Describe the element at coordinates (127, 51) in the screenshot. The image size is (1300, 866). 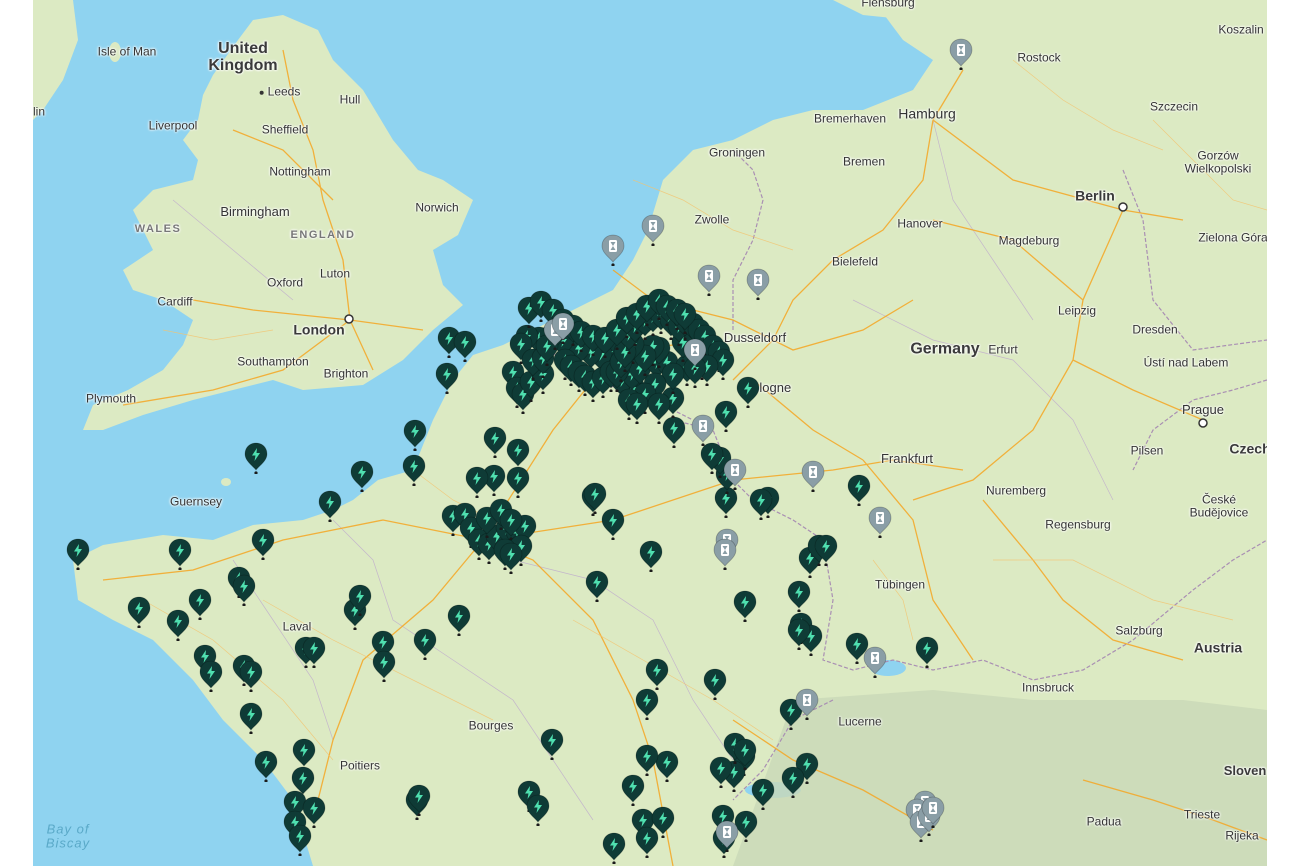
I see `label-isle-of-man: Isle of Man` at that location.